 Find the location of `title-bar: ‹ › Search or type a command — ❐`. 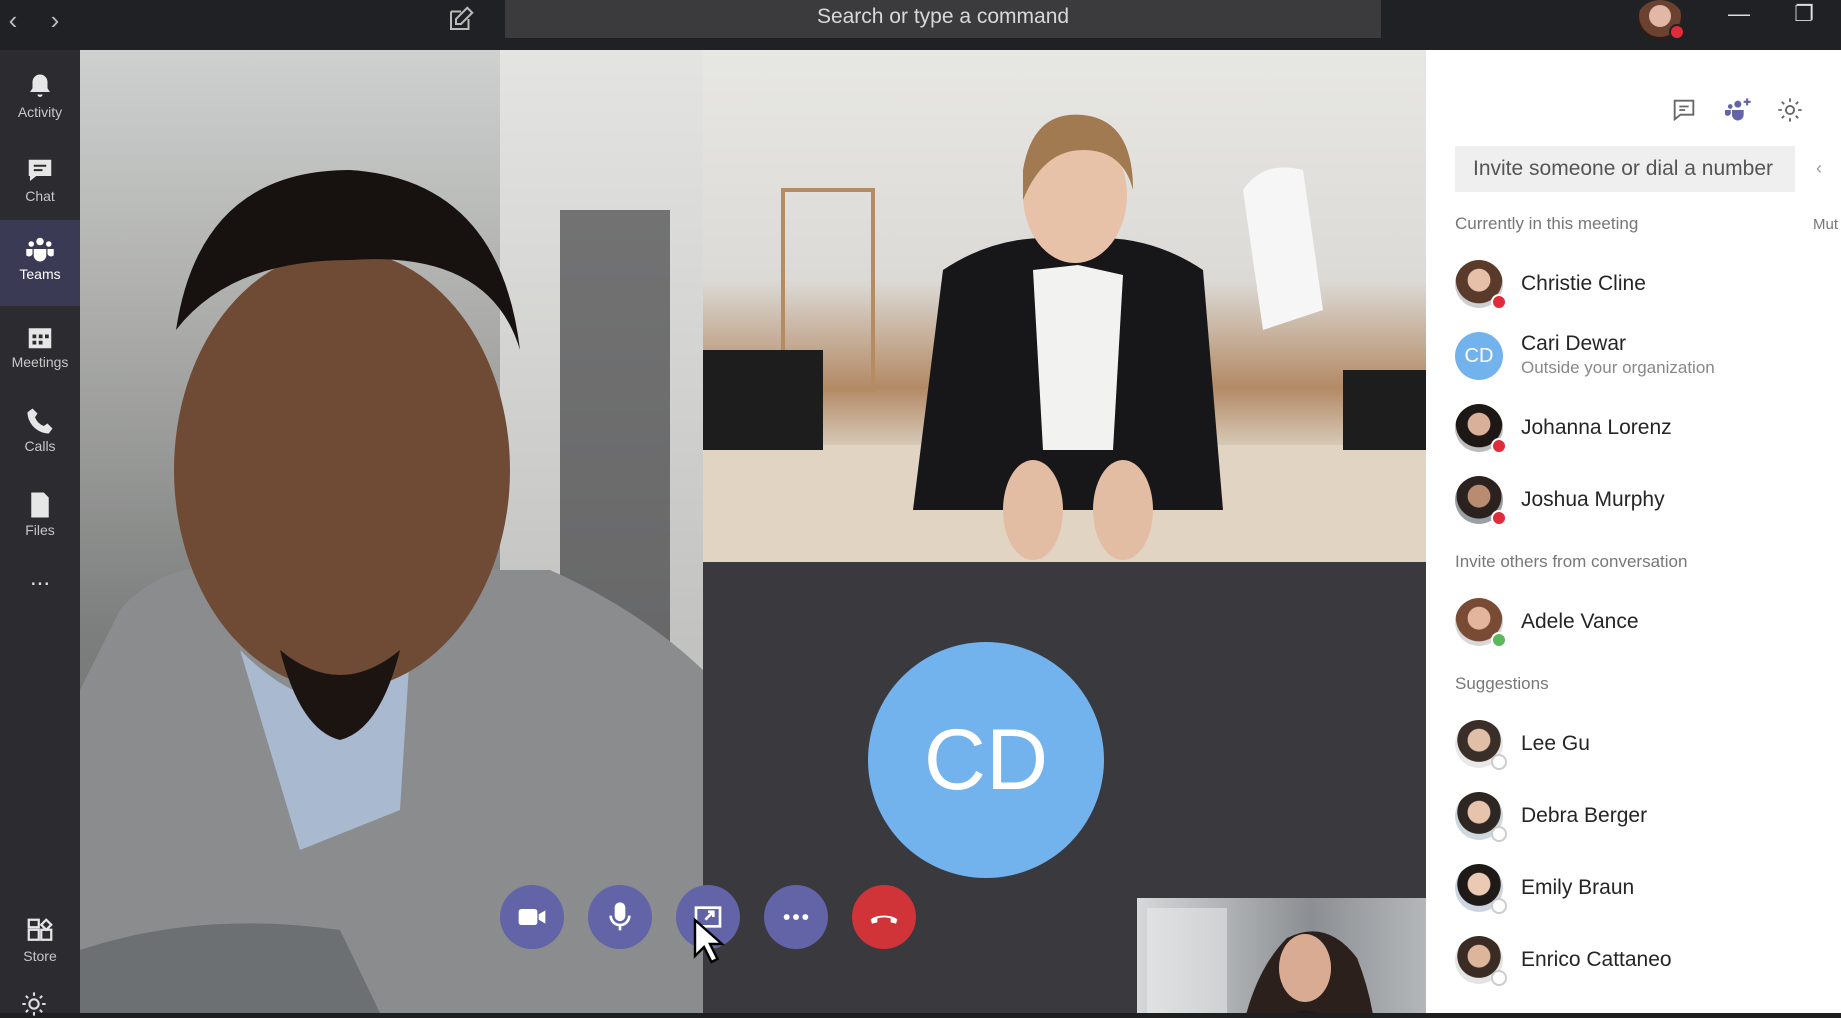

title-bar: ‹ › Search or type a command — ❐ is located at coordinates (920, 25).